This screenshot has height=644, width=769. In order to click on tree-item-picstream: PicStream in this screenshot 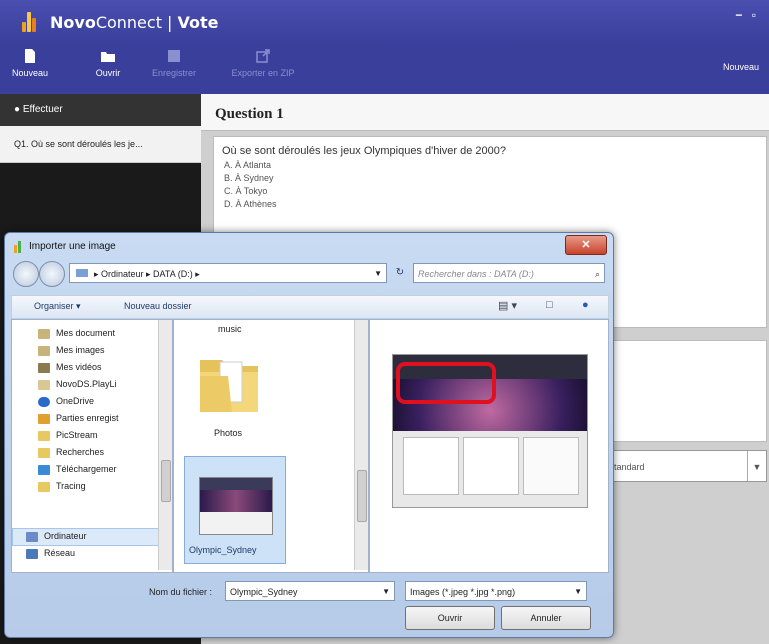, I will do `click(68, 435)`.